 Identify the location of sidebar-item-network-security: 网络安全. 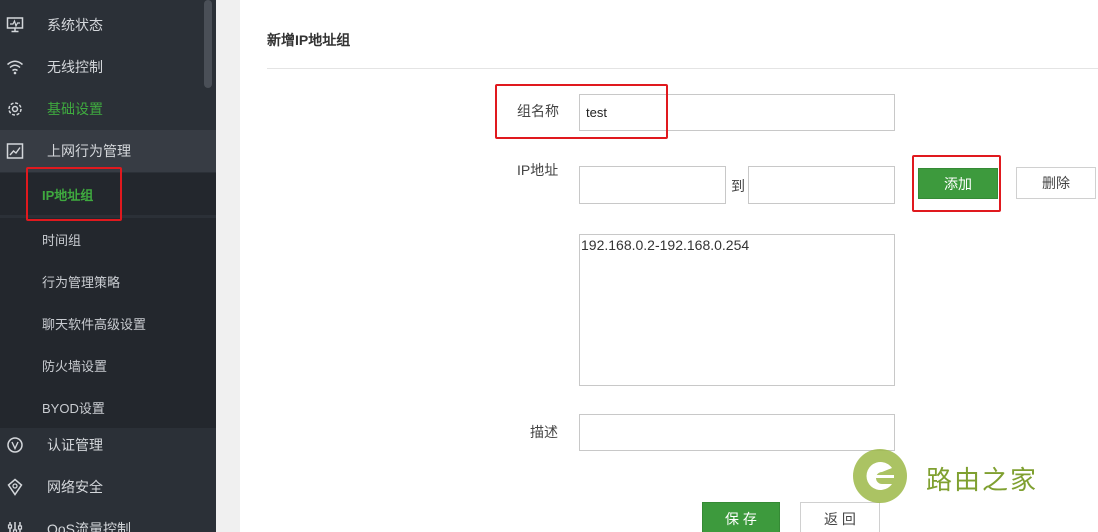
(108, 487).